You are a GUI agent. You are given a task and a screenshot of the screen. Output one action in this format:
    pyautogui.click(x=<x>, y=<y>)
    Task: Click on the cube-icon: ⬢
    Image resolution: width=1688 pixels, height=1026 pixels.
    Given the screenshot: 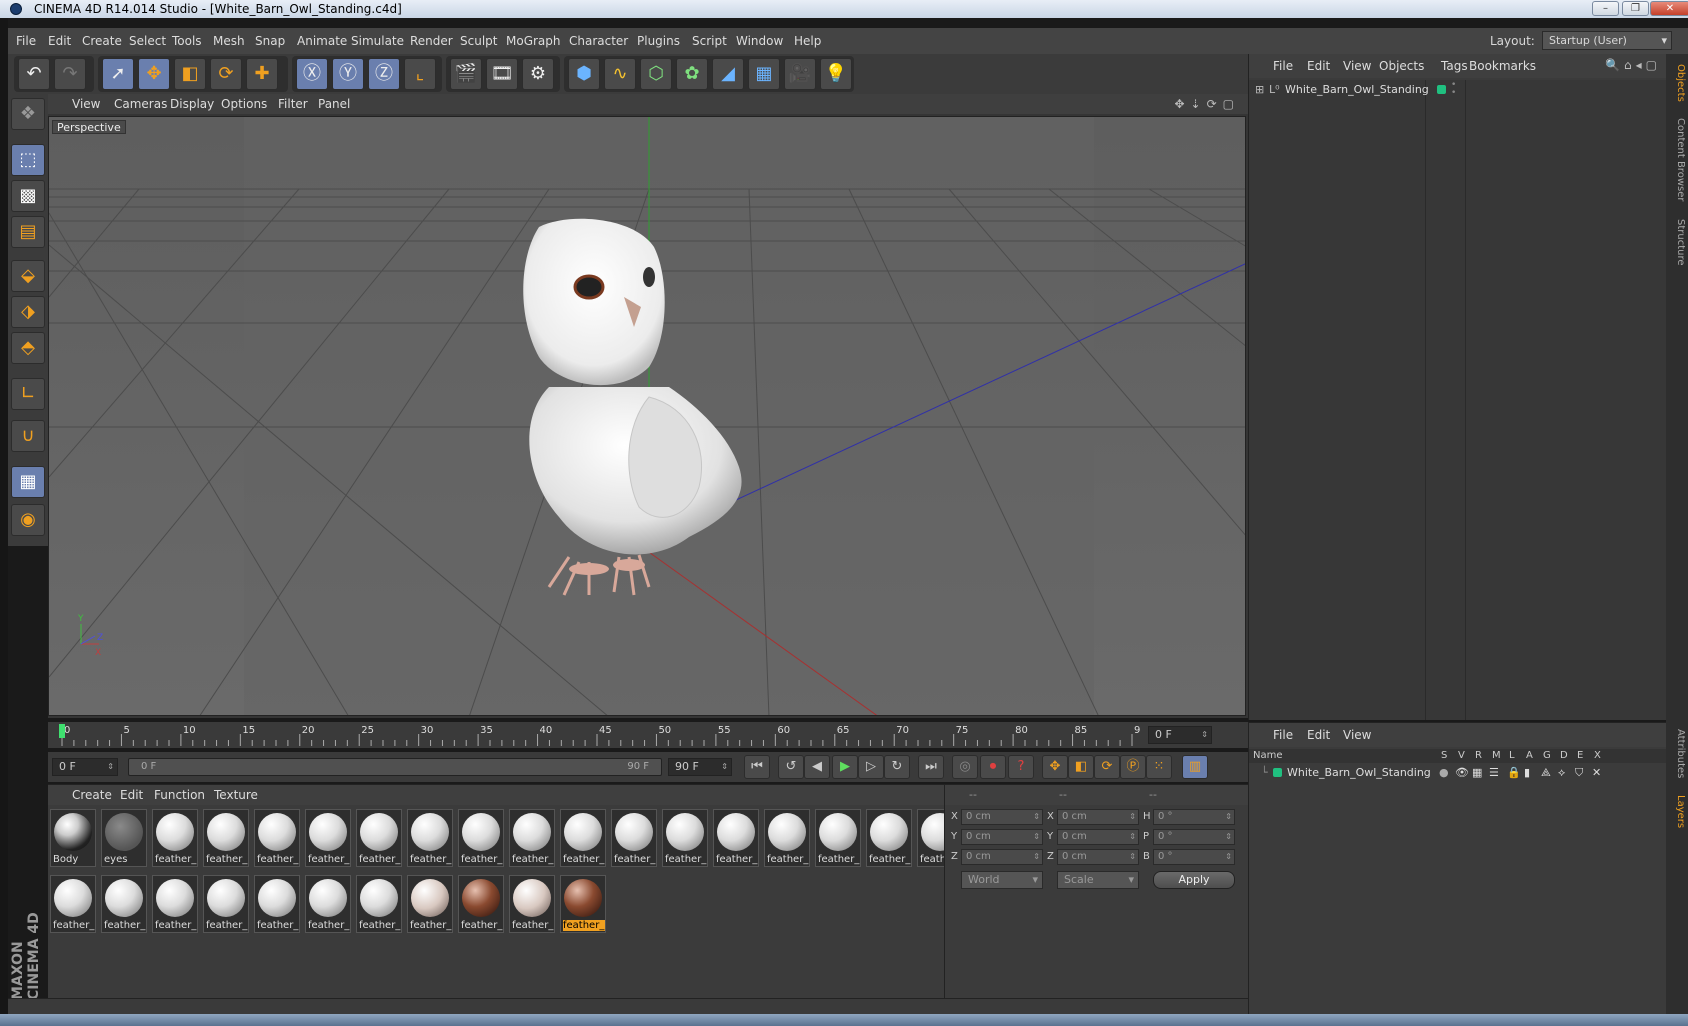 What is the action you would take?
    pyautogui.click(x=584, y=74)
    